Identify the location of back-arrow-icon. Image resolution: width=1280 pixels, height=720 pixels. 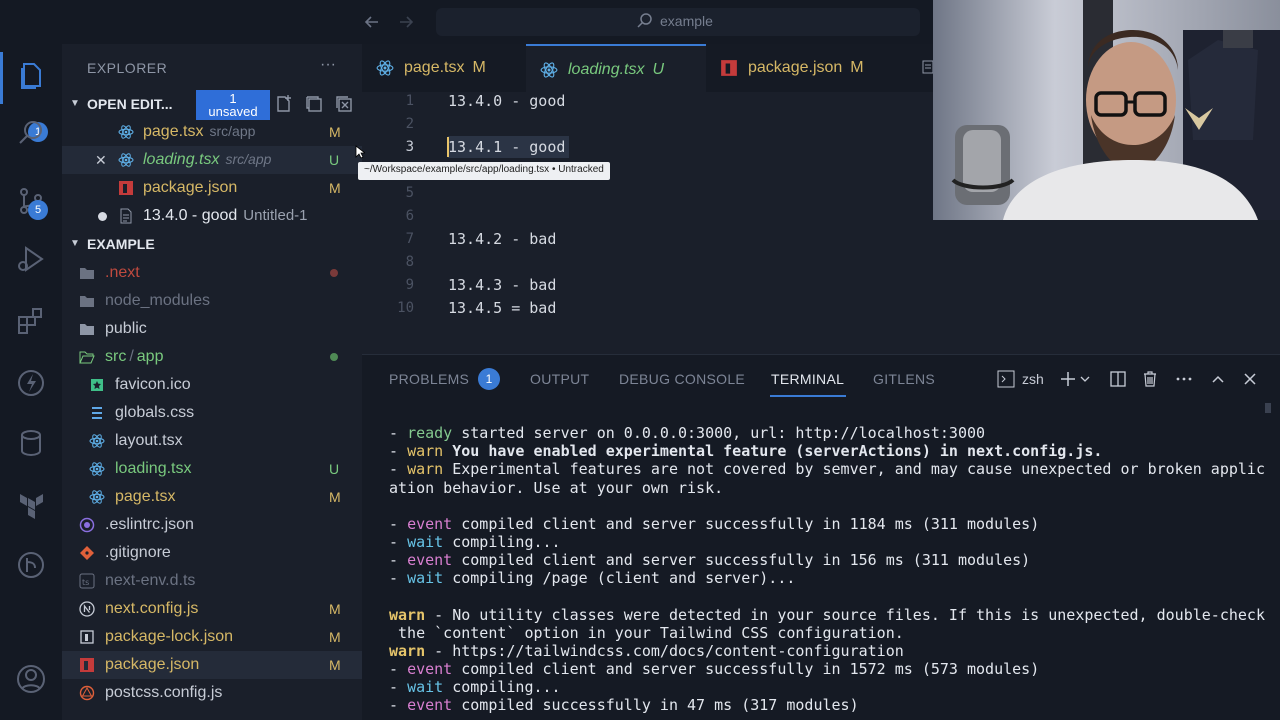
(373, 22).